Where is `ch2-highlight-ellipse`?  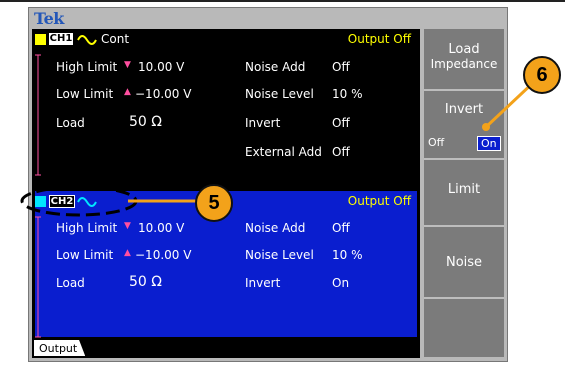 ch2-highlight-ellipse is located at coordinates (79, 201).